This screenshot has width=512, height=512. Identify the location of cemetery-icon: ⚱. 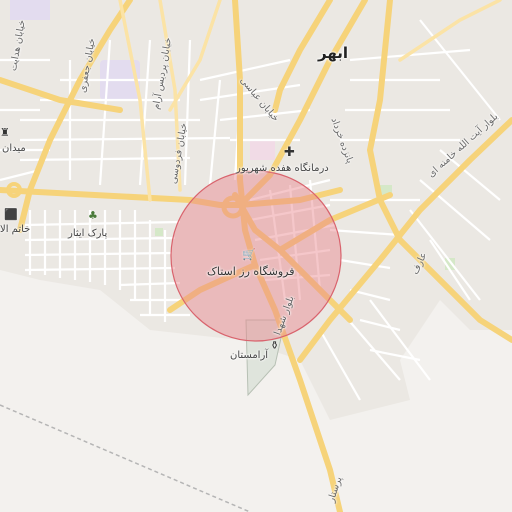
(275, 345).